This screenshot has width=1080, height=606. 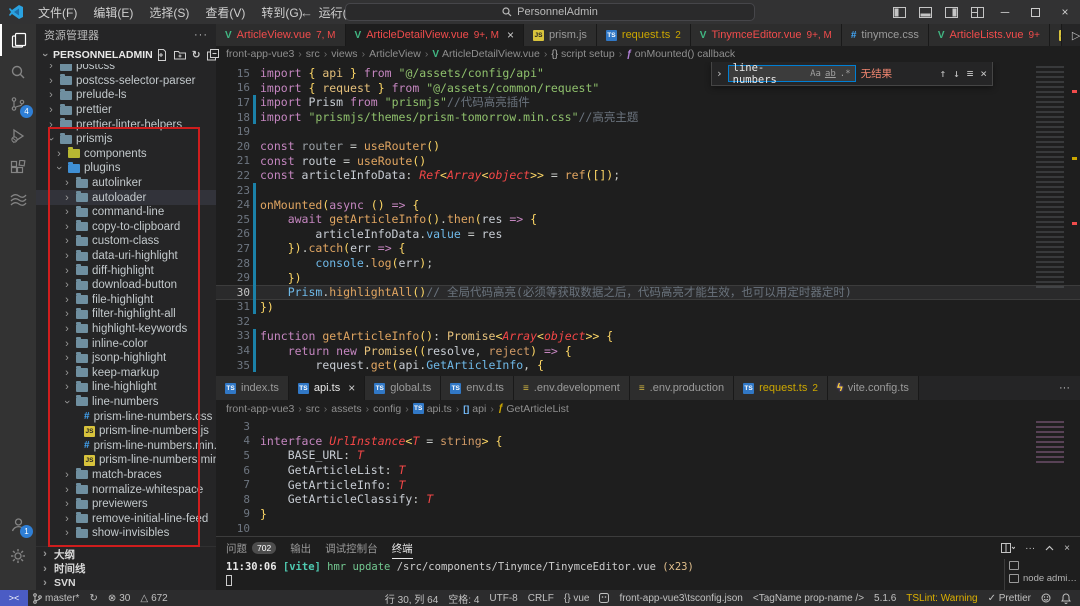 What do you see at coordinates (815, 74) in the screenshot?
I see `match-case-icon: Aa` at bounding box center [815, 74].